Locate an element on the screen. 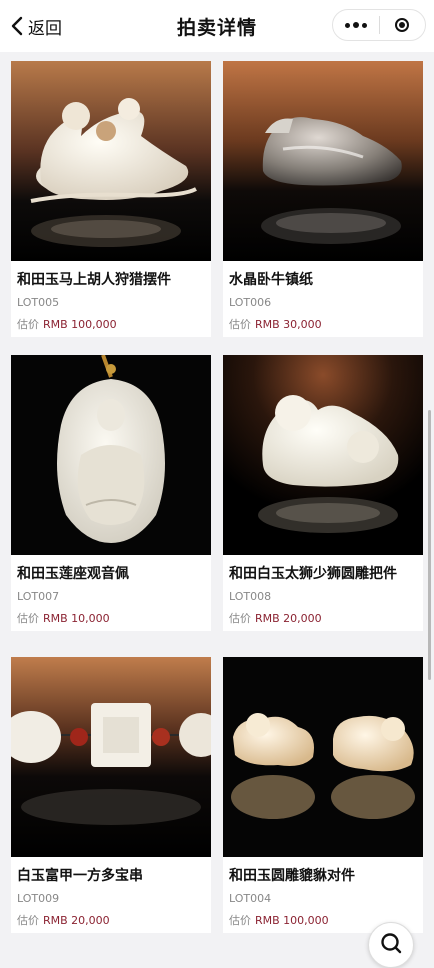  lot-title: 白玉富甲一方多宝串 is located at coordinates (80, 876).